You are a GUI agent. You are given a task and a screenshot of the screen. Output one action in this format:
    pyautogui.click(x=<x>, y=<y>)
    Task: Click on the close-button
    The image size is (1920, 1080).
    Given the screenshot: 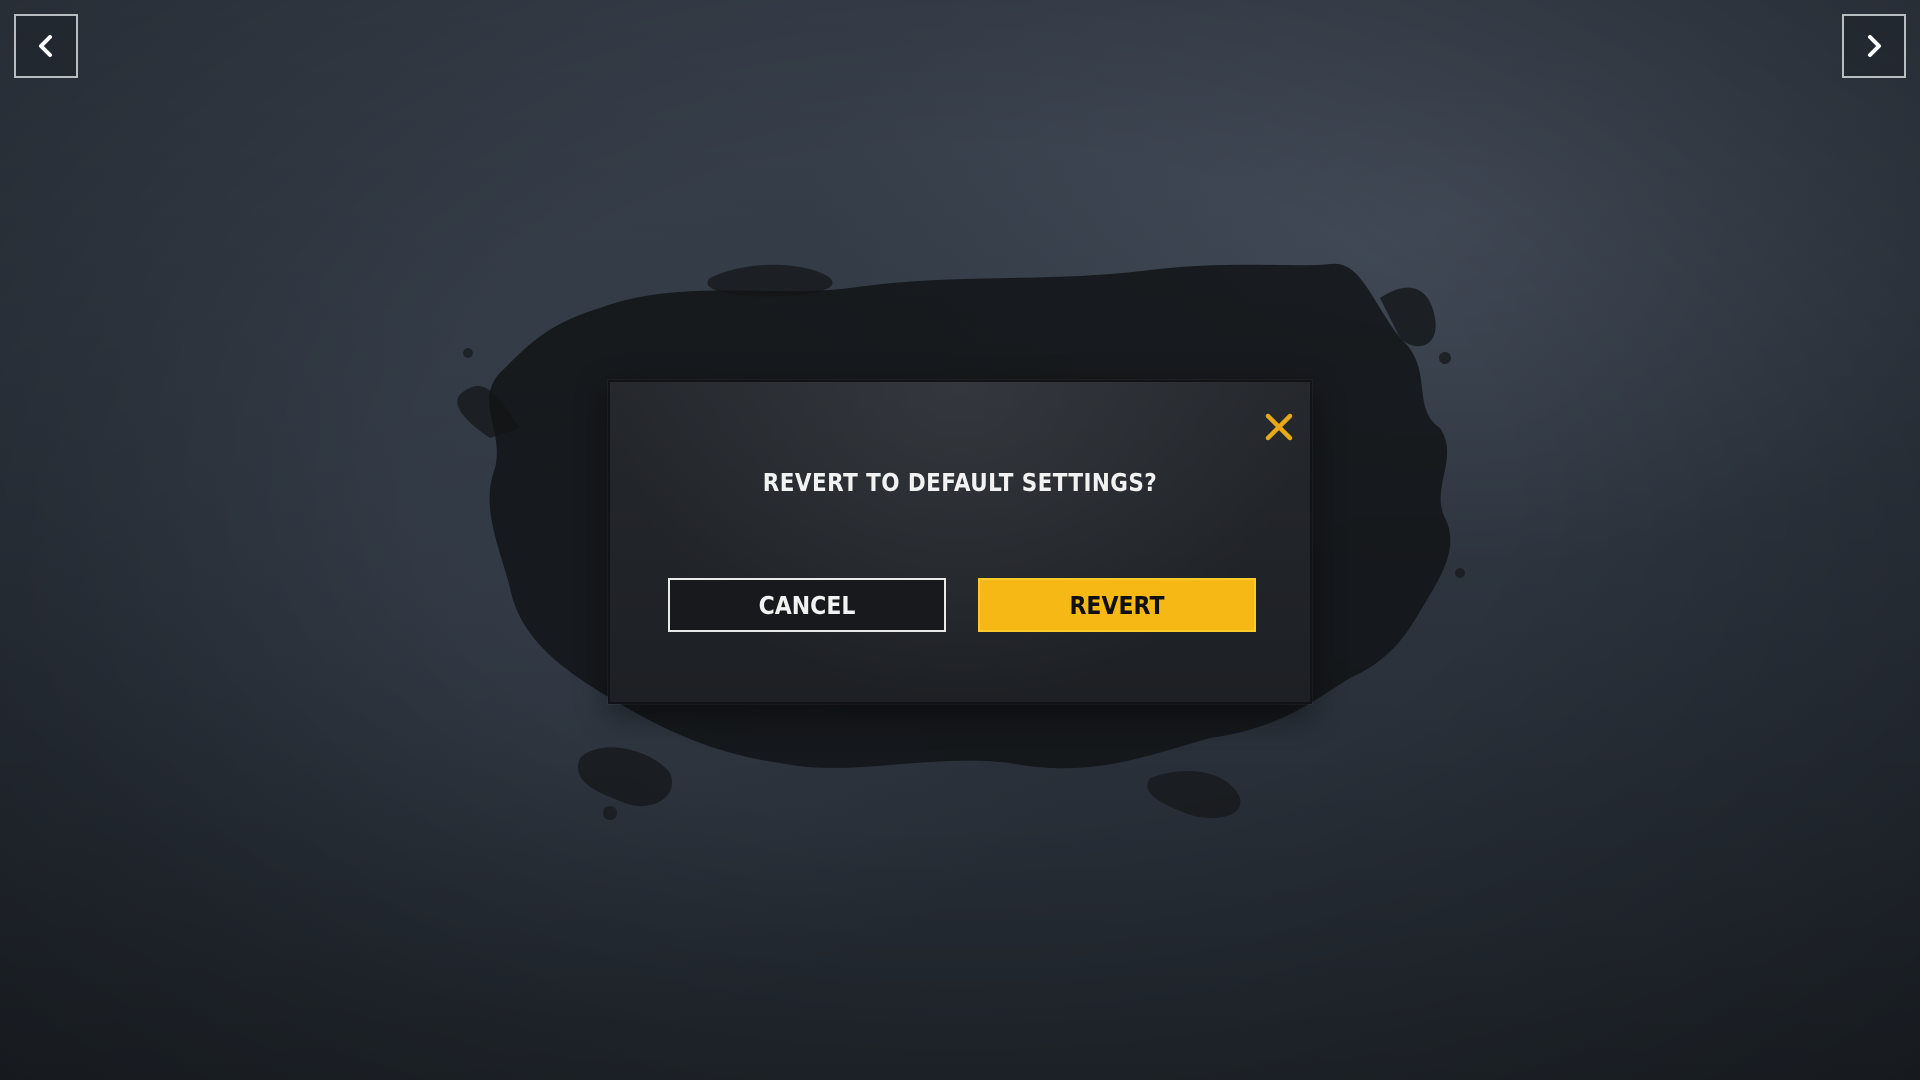 What is the action you would take?
    pyautogui.click(x=1279, y=427)
    